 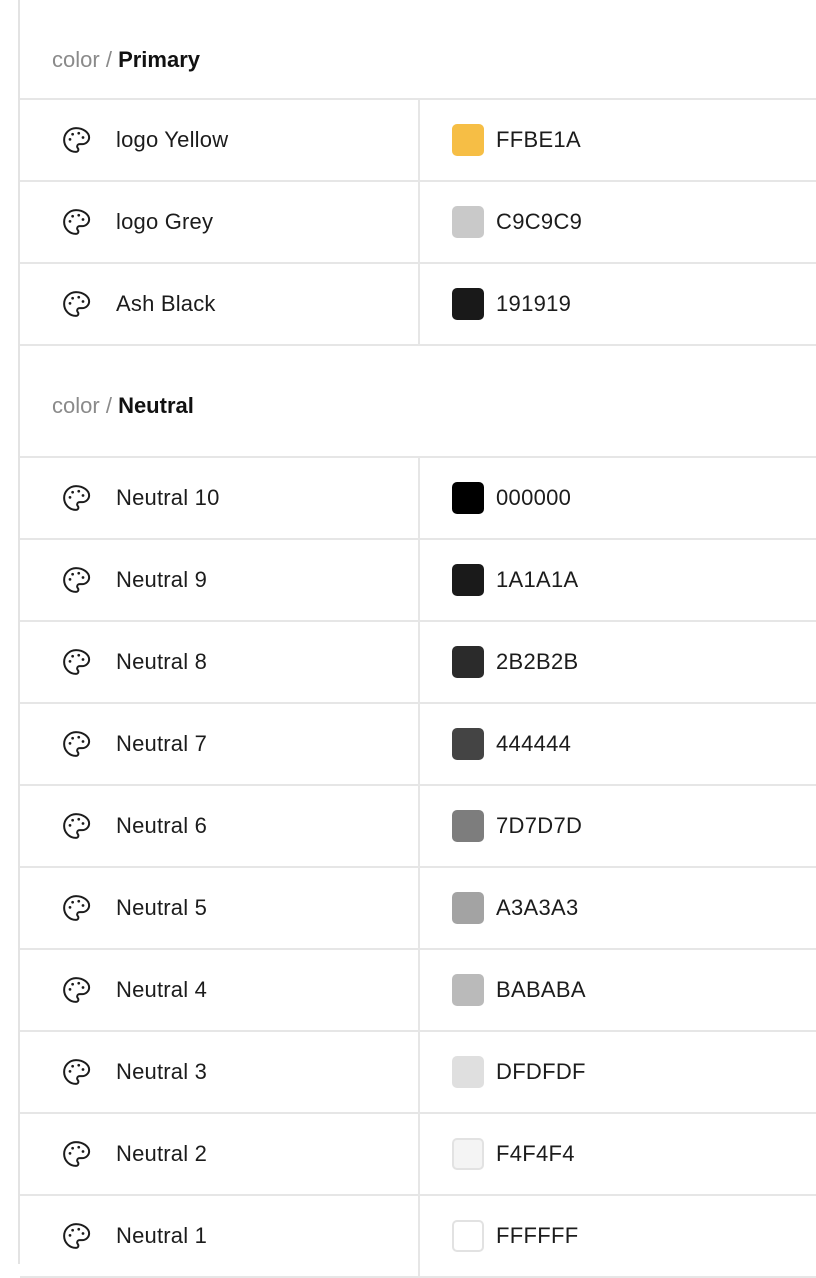 I want to click on color-name-cell: Neutral 6, so click(x=220, y=826).